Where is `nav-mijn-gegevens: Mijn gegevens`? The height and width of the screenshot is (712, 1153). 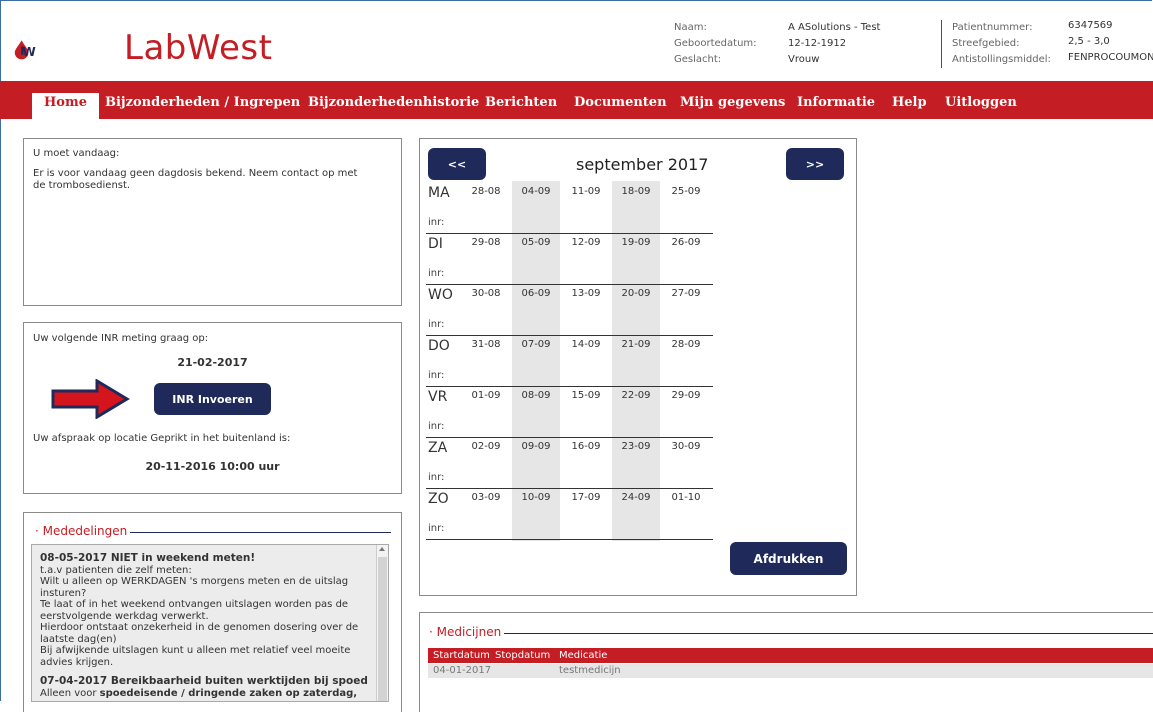 nav-mijn-gegevens: Mijn gegevens is located at coordinates (732, 102).